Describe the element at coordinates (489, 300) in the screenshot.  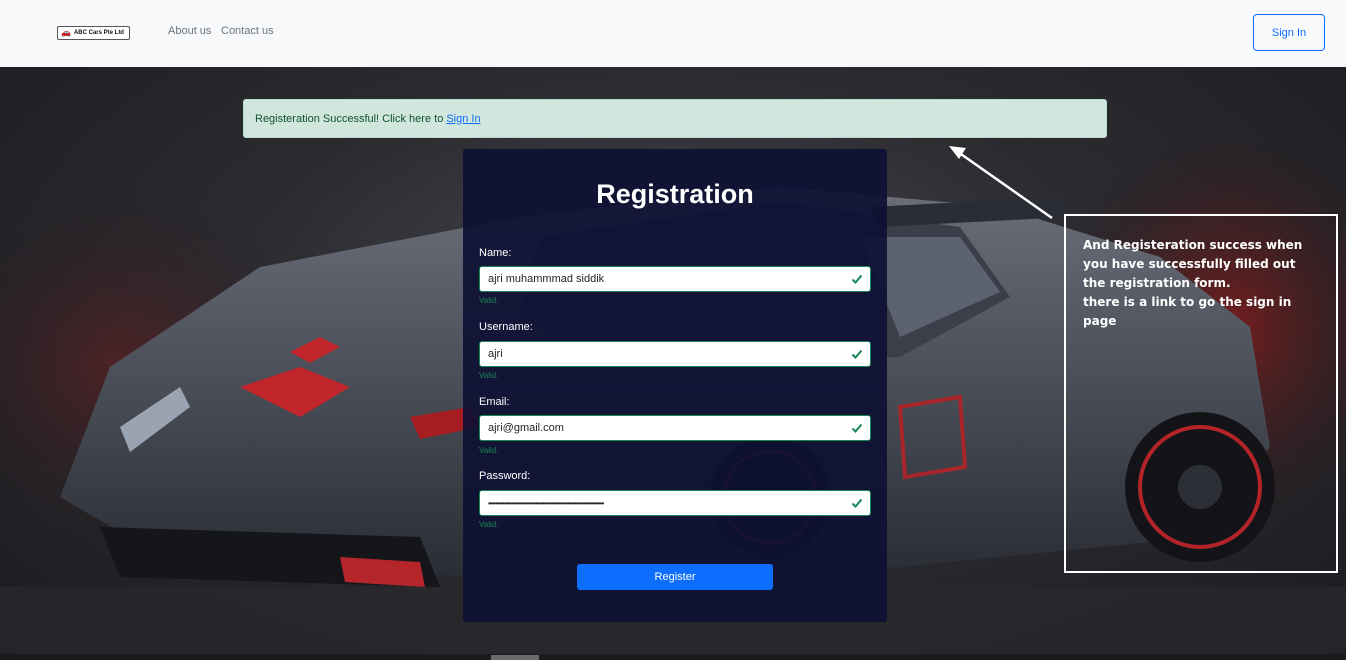
I see `name-valid-feedback: Valid.` at that location.